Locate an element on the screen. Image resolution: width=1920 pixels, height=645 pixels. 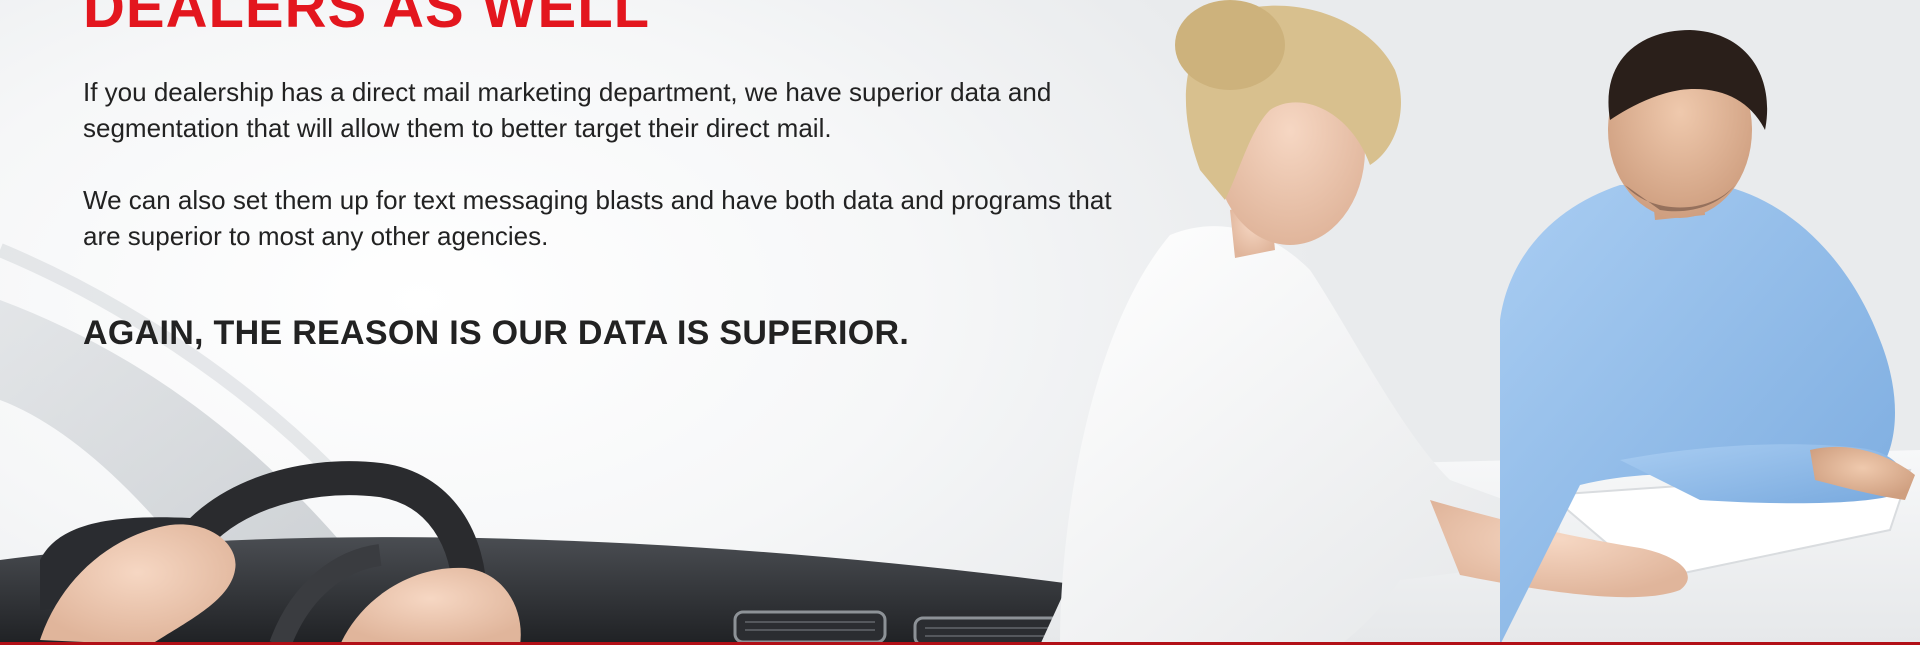
section-headline: DEALERS AS WELL is located at coordinates (367, 20).